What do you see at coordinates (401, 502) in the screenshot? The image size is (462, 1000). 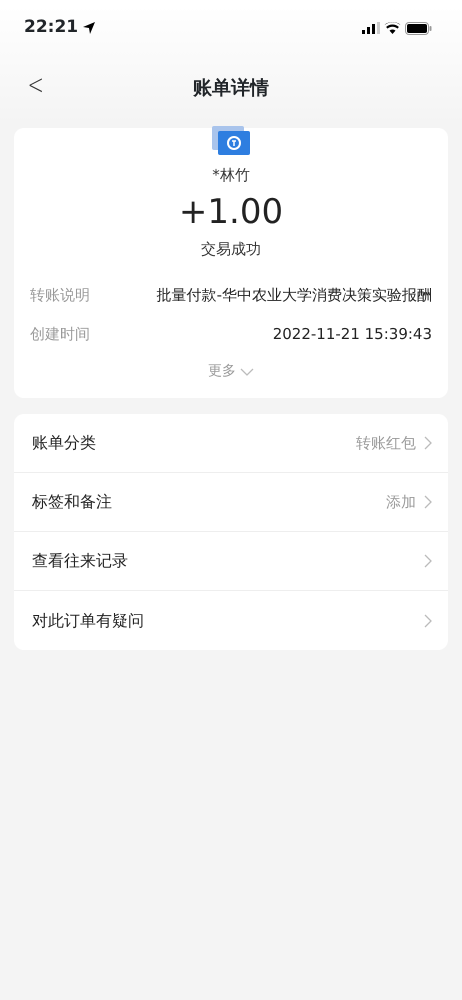 I see `menu-item-value: 添加` at bounding box center [401, 502].